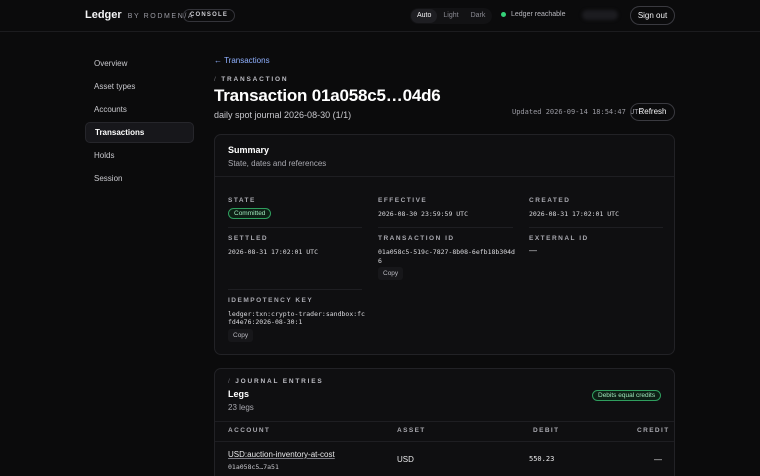  Describe the element at coordinates (478, 16) in the screenshot. I see `theme-option-dark: Dark` at that location.